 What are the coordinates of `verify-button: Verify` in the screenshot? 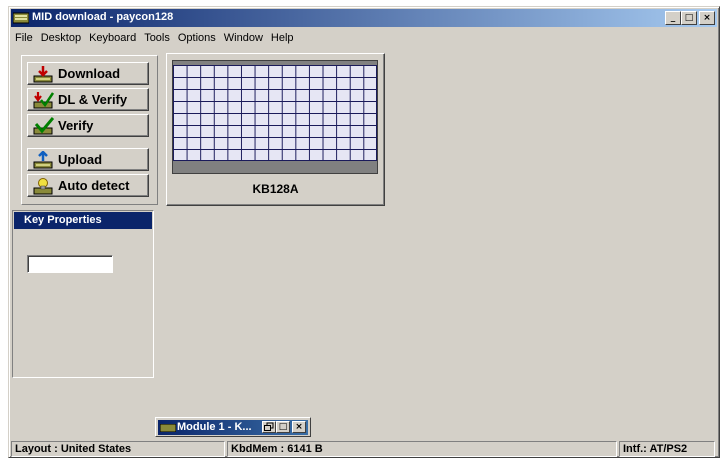 It's located at (88, 125).